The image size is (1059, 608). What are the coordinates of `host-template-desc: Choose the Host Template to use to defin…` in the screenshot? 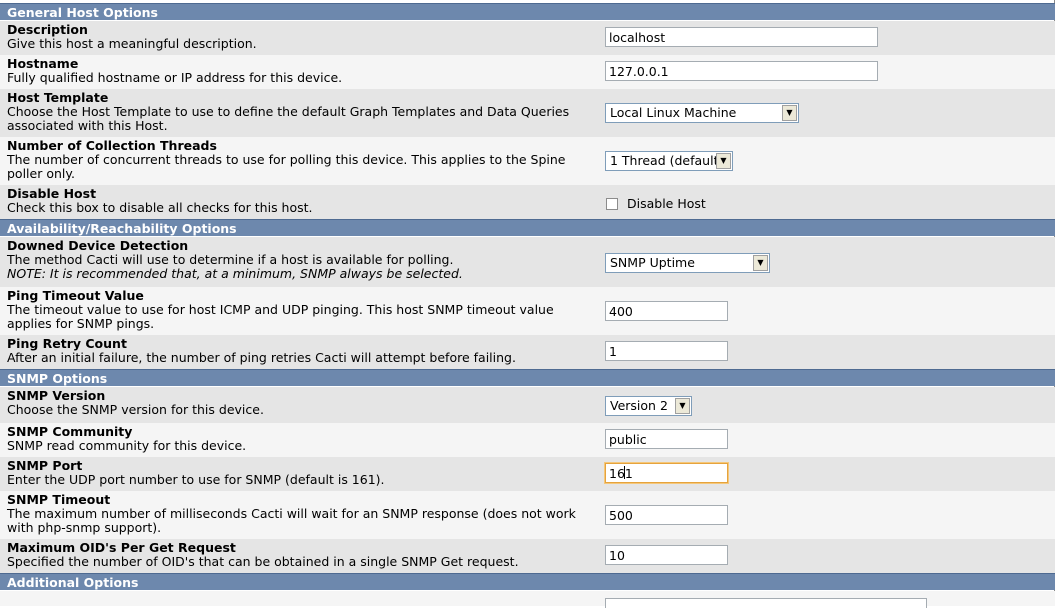 It's located at (288, 118).